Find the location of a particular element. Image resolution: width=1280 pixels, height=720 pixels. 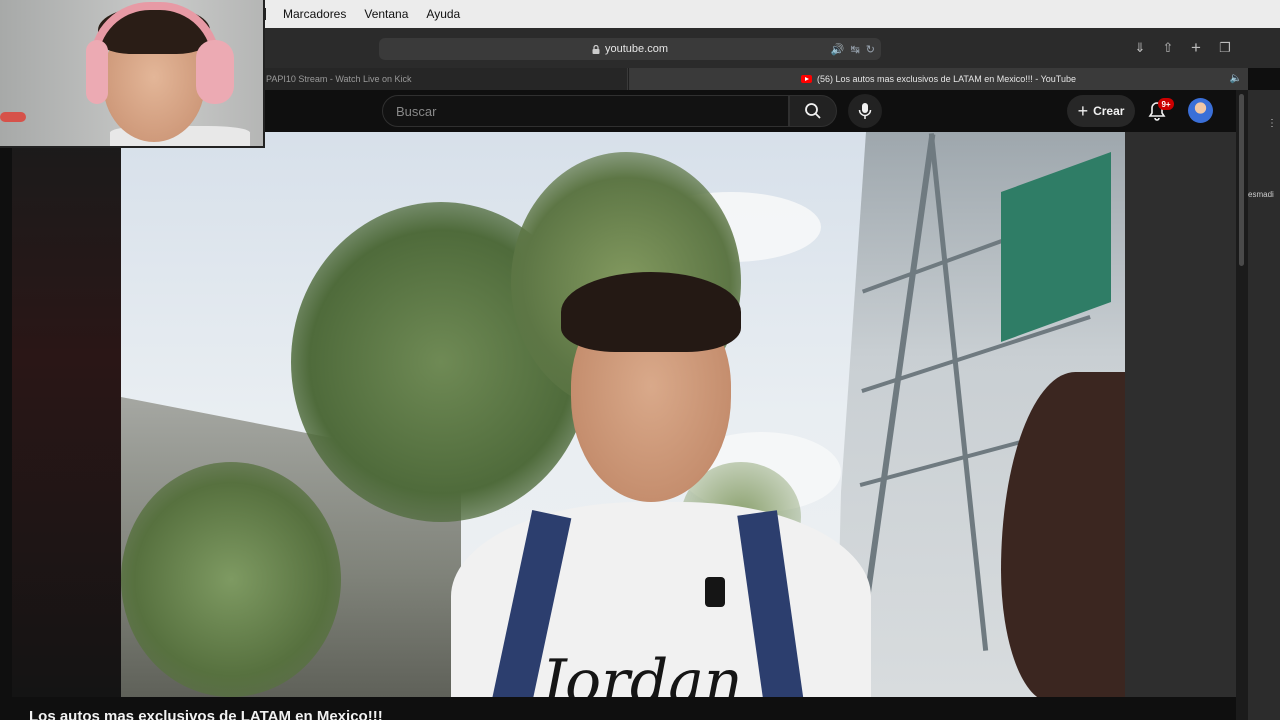

menu-item-ventana: Ventana is located at coordinates (386, 14).